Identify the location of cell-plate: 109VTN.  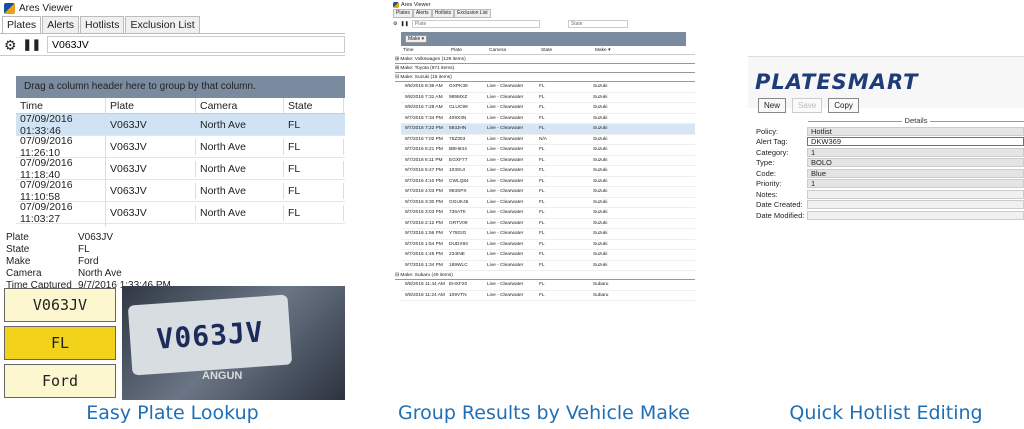
(458, 295).